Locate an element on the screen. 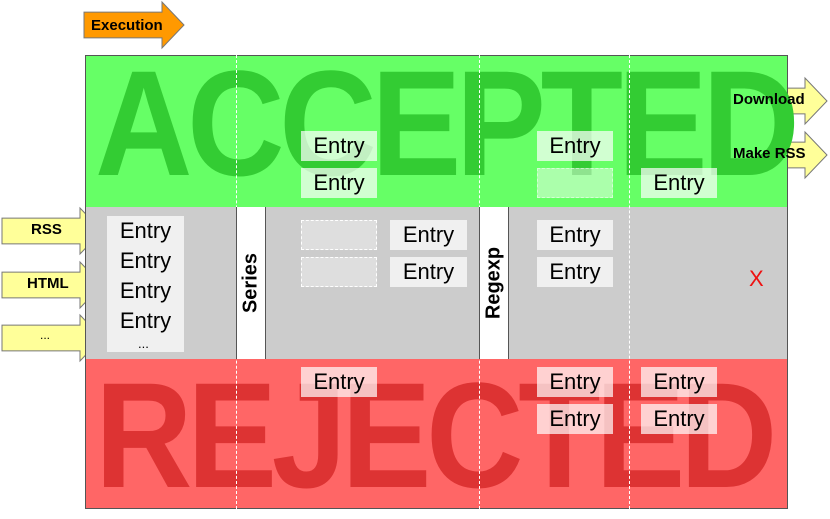 The width and height of the screenshot is (830, 519). input-html-label: HTML is located at coordinates (48, 283).